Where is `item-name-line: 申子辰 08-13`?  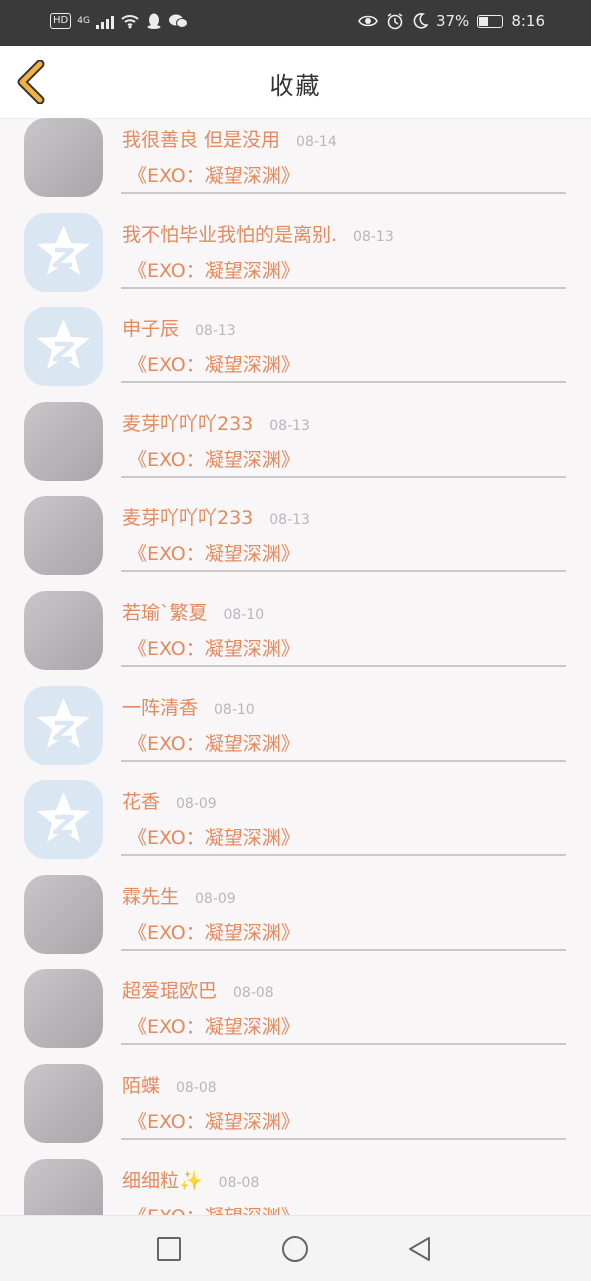 item-name-line: 申子辰 08-13 is located at coordinates (179, 327).